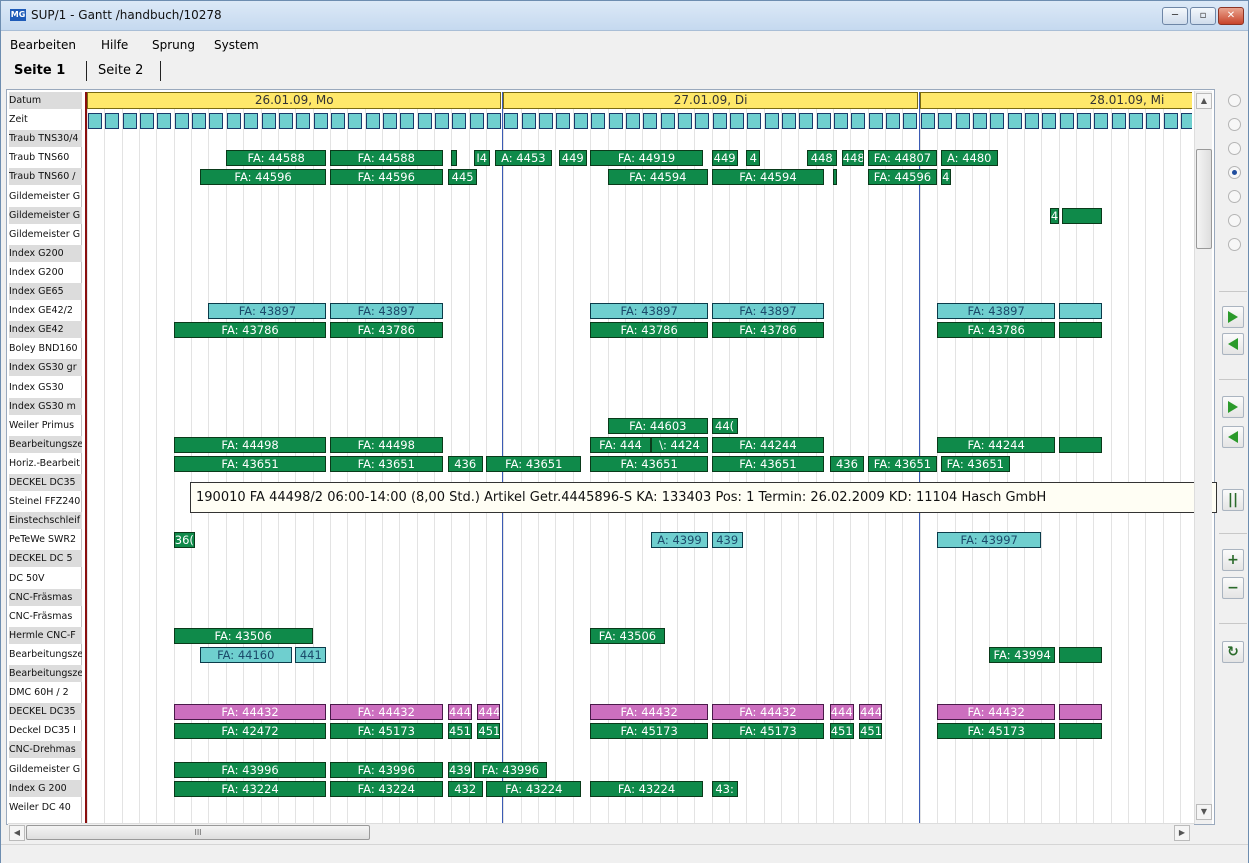 Image resolution: width=1249 pixels, height=863 pixels. What do you see at coordinates (1175, 16) in the screenshot?
I see `minimize-button: ─` at bounding box center [1175, 16].